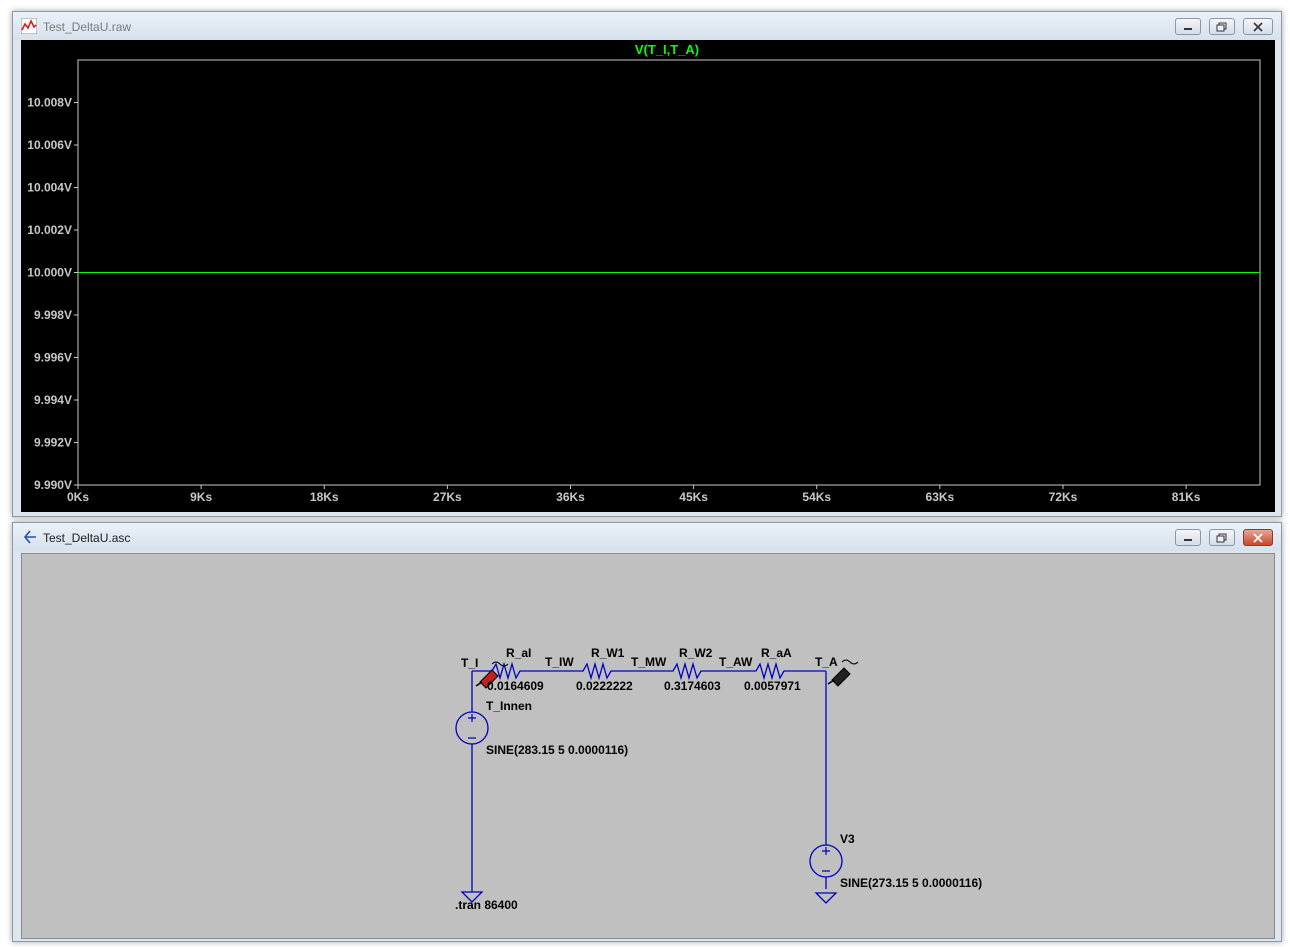  Describe the element at coordinates (29, 26) in the screenshot. I see `waveform-app-icon` at that location.